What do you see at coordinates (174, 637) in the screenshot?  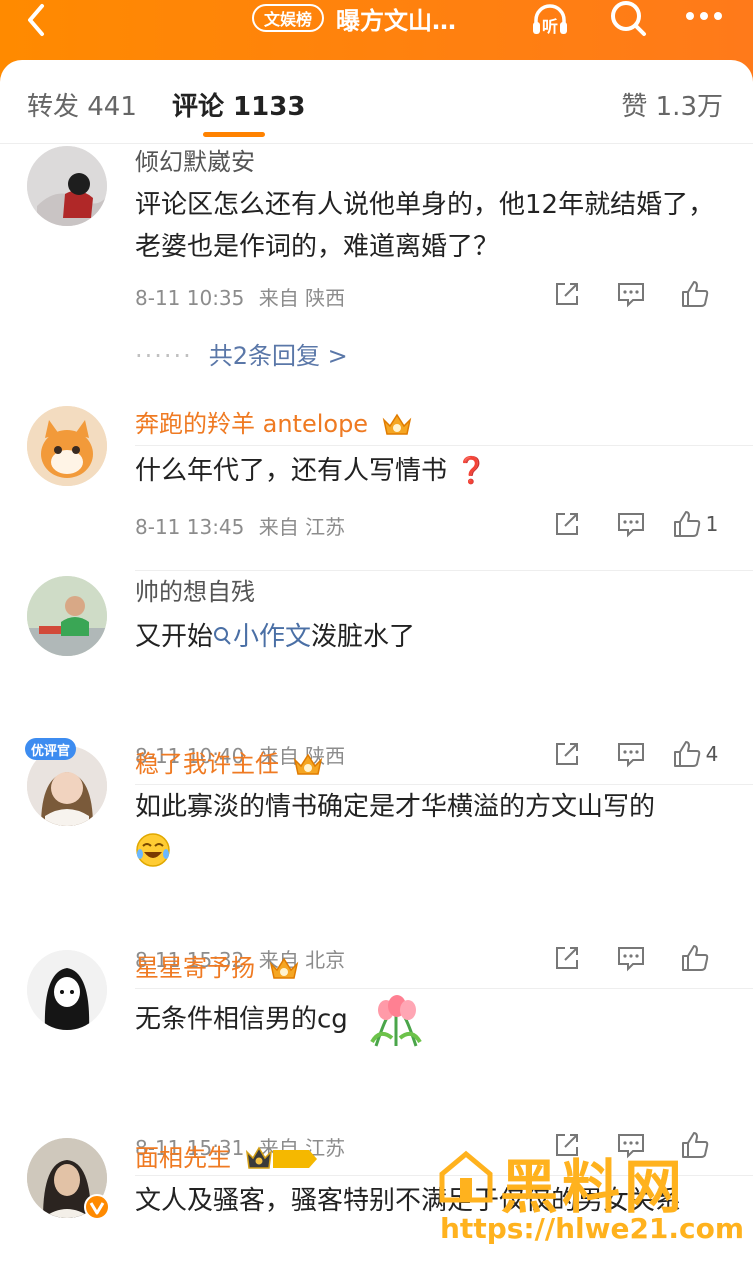 I see `comment-text-before: 又开始` at bounding box center [174, 637].